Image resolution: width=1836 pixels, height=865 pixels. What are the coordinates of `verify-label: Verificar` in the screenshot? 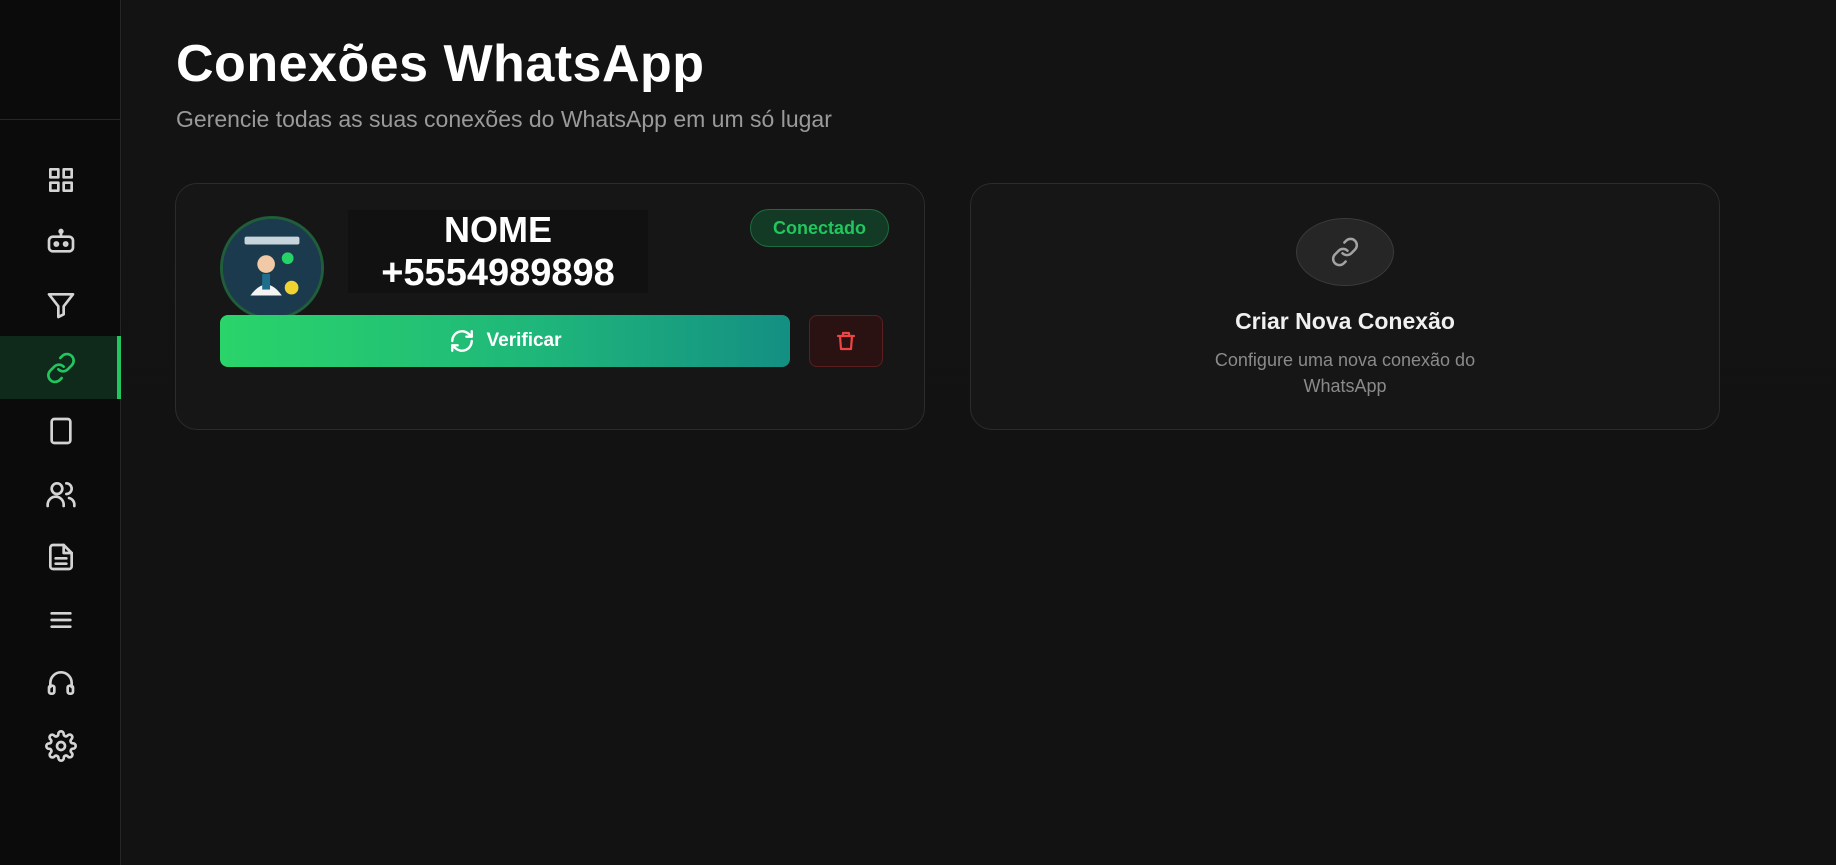 It's located at (524, 340).